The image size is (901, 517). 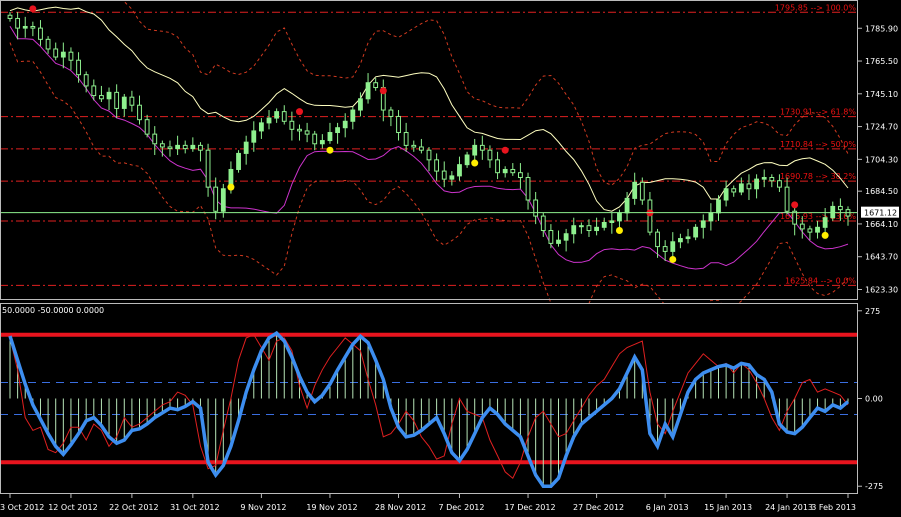 I want to click on date-tick-label: 9 Nov 2012, so click(x=263, y=507).